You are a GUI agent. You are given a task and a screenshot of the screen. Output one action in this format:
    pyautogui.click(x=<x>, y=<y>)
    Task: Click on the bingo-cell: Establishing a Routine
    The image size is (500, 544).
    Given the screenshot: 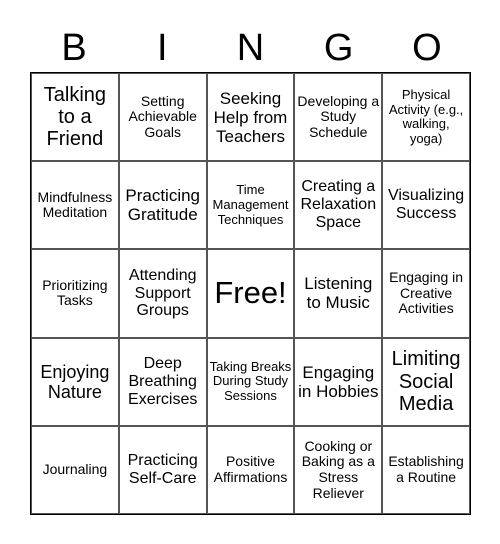 What is the action you would take?
    pyautogui.click(x=426, y=469)
    